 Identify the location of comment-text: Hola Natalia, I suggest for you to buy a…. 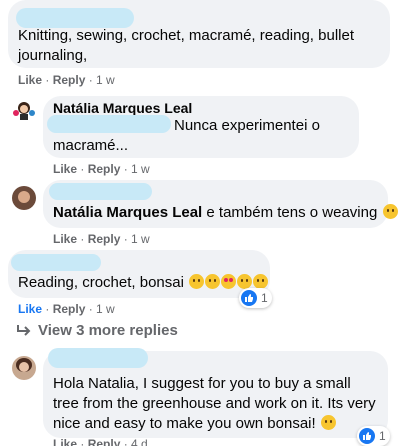
(214, 403).